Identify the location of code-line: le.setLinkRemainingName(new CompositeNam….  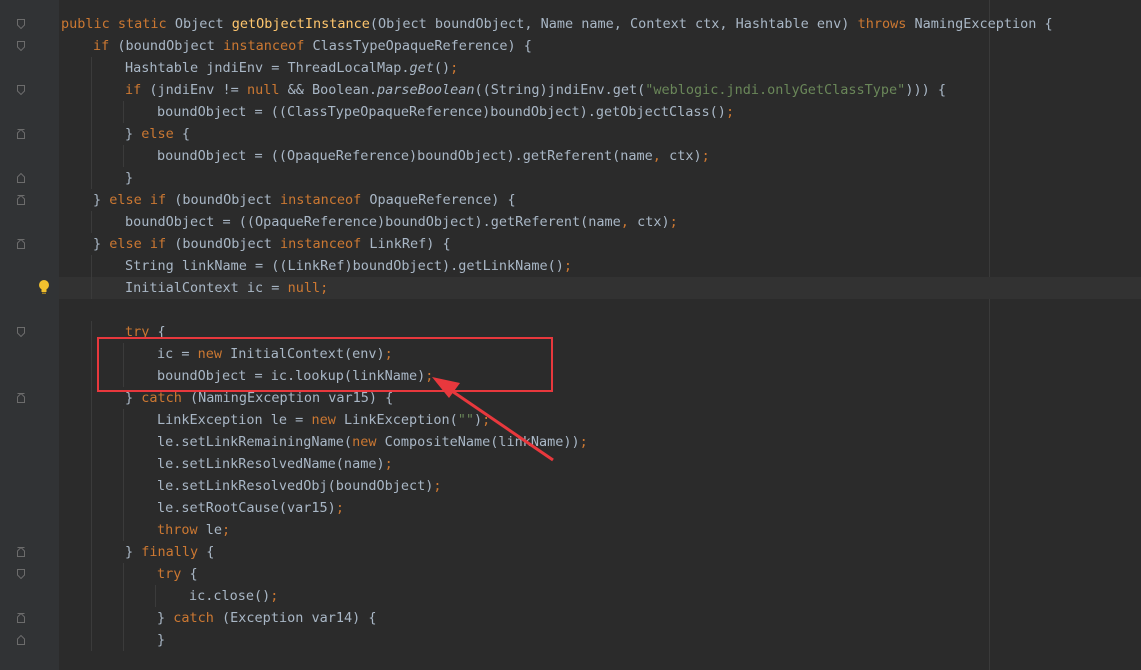
(601, 442).